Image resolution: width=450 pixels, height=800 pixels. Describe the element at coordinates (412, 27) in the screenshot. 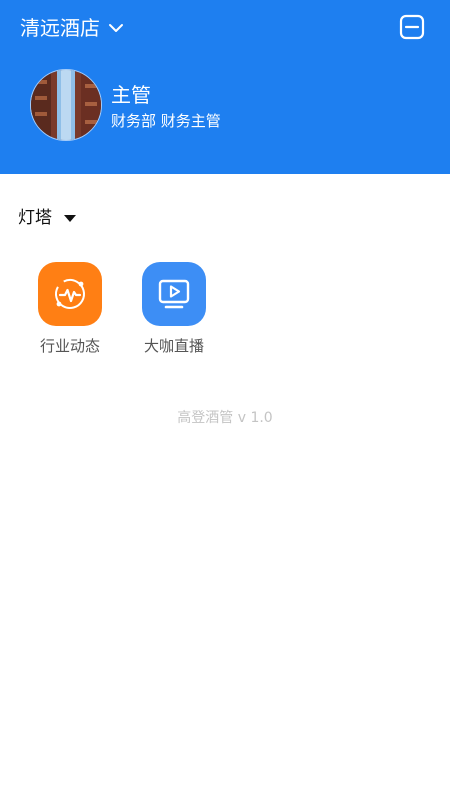

I see `minus-square-icon` at that location.